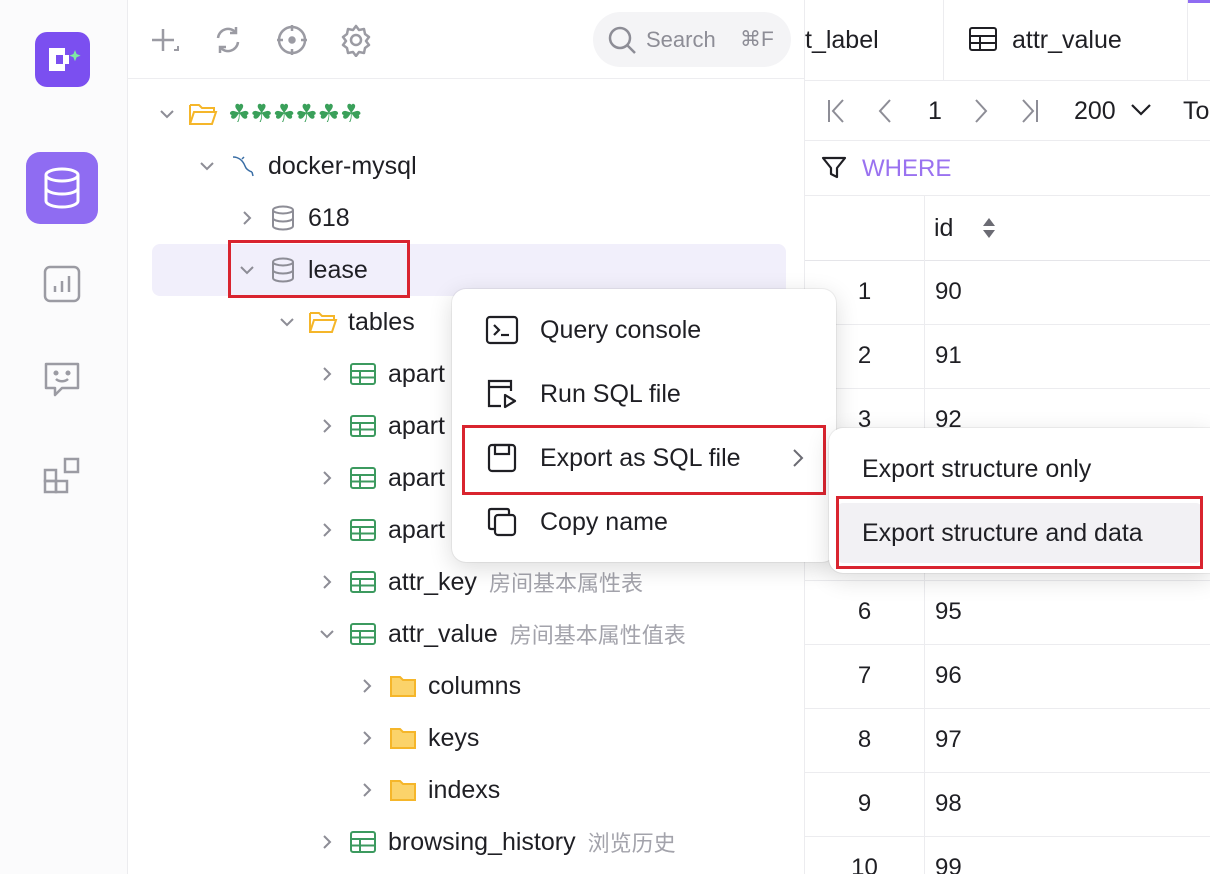 This screenshot has height=874, width=1210. Describe the element at coordinates (164, 40) in the screenshot. I see `add-icon` at that location.